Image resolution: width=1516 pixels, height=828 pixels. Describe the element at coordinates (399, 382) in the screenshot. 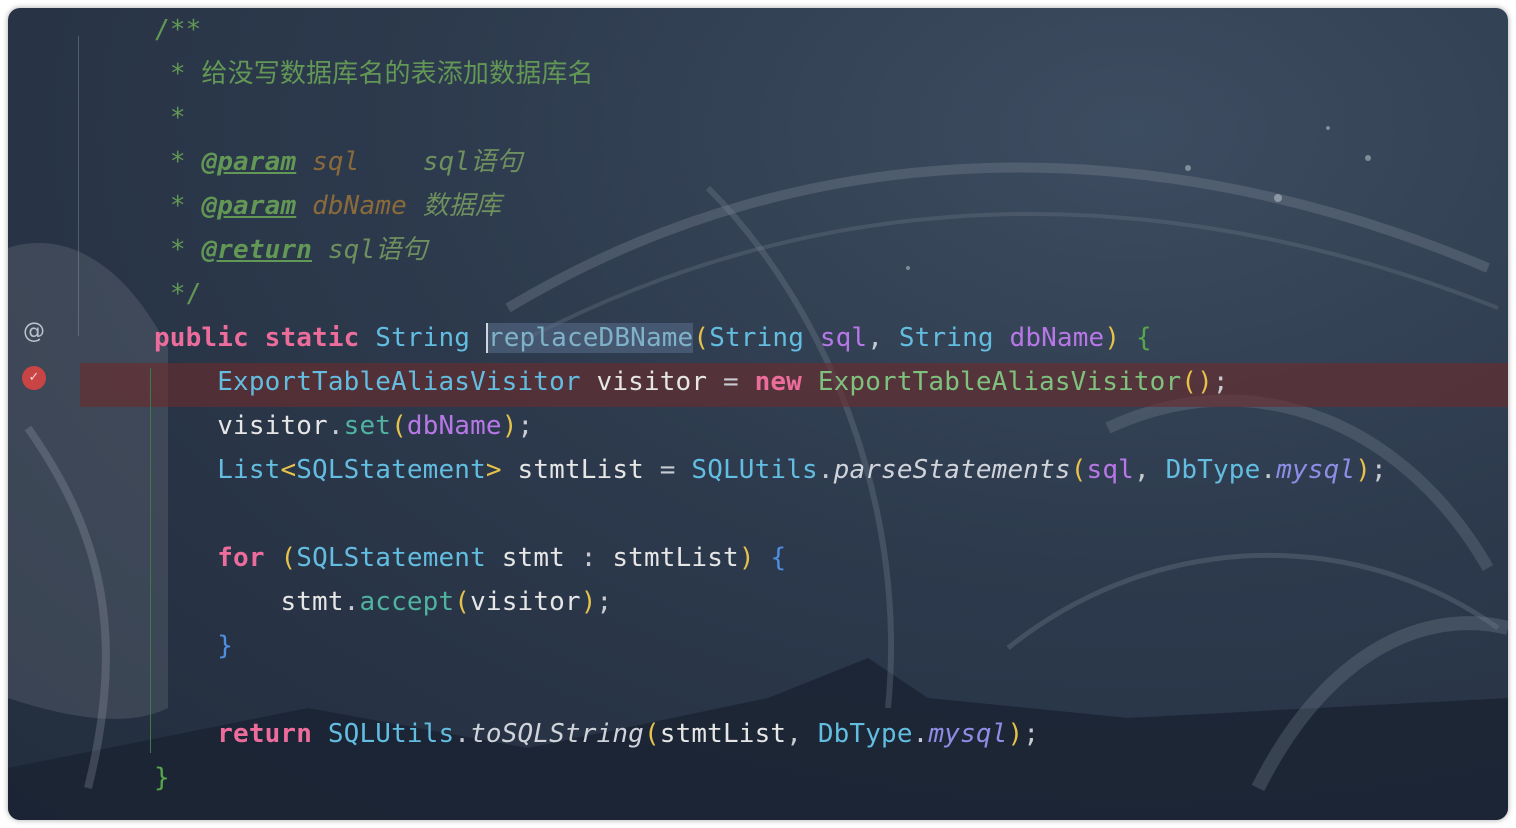

I see `type-visitor: ExportTableAliasVisitor` at that location.